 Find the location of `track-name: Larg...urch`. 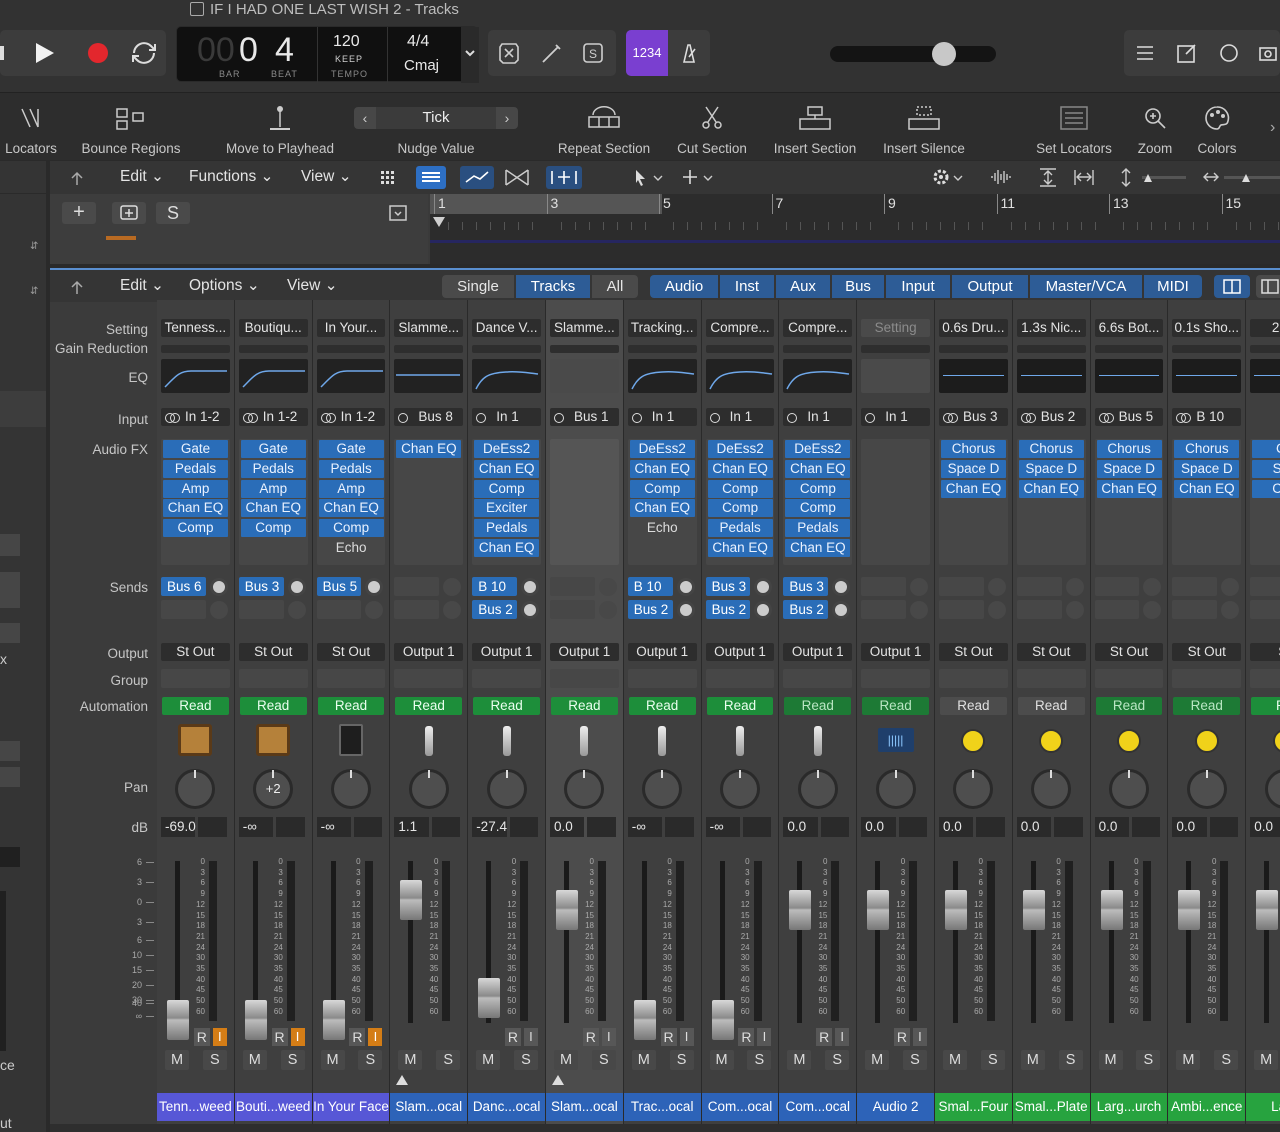

track-name: Larg...urch is located at coordinates (1129, 1107).